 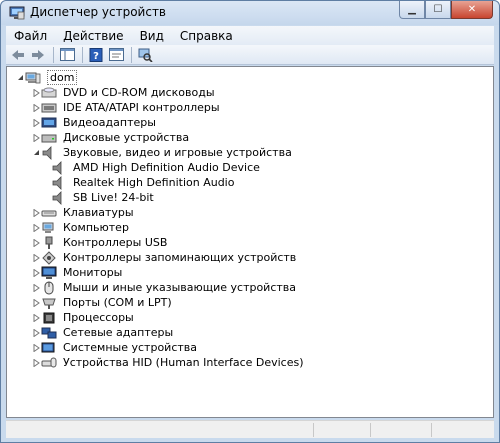 I want to click on tree-root-node: dom, so click(x=46, y=77).